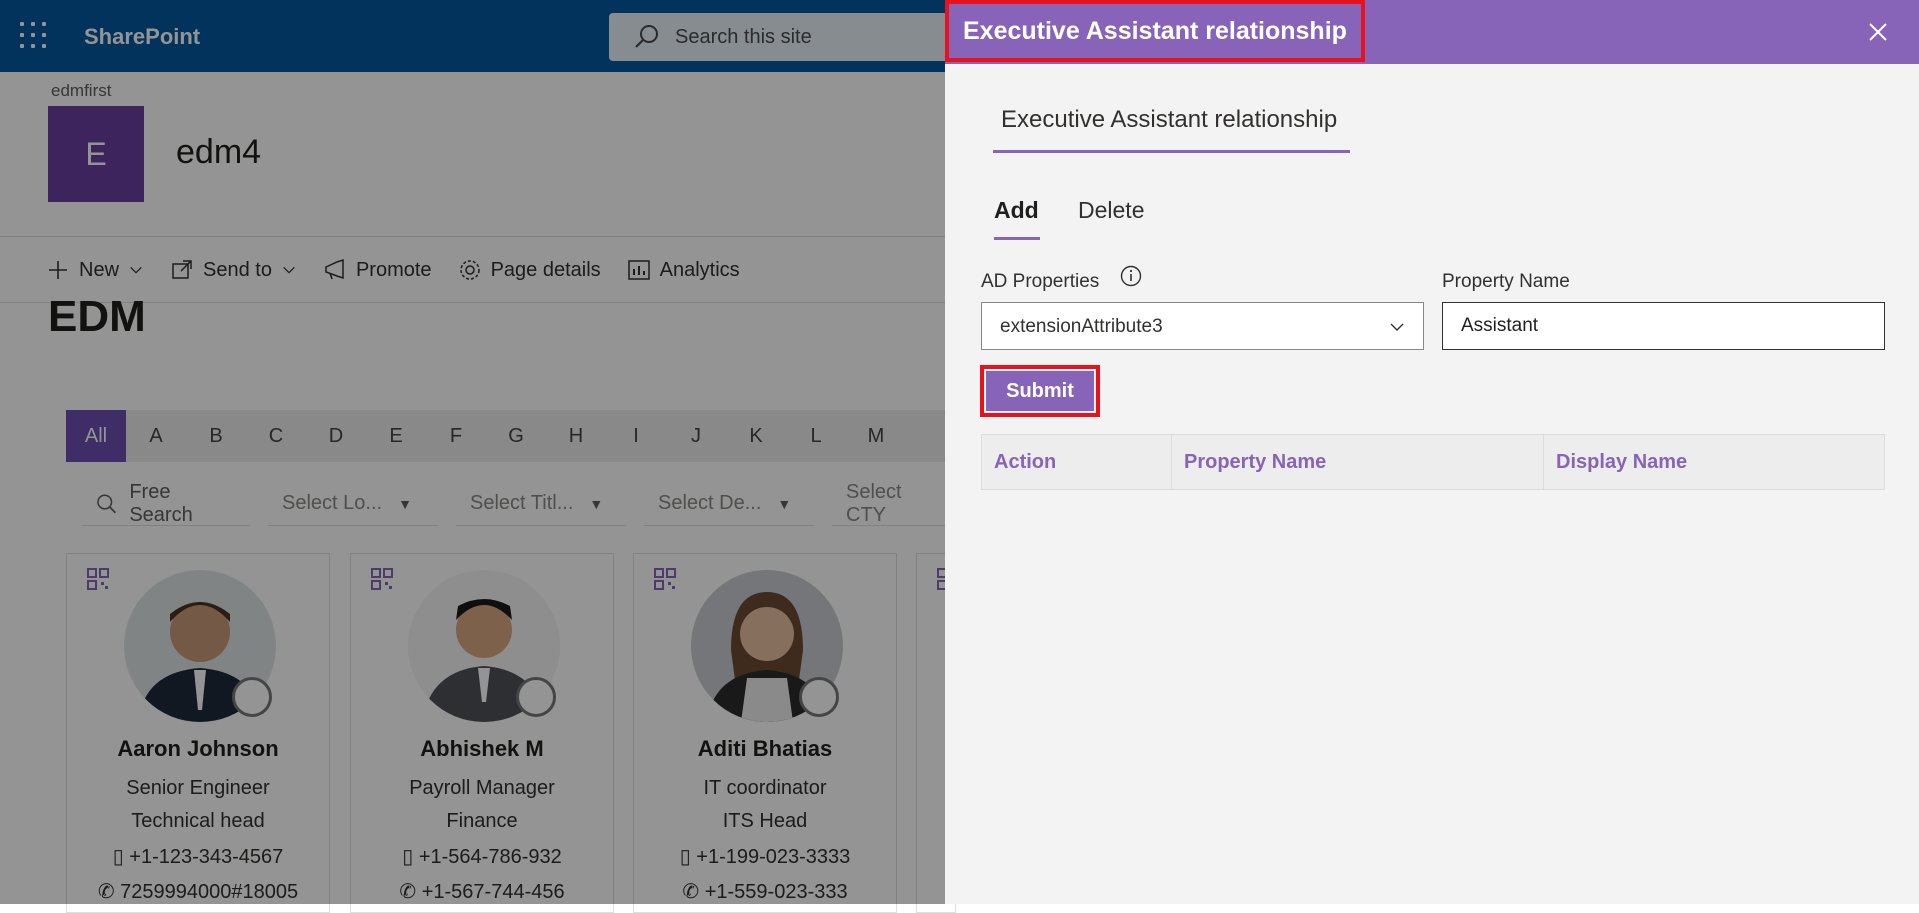 This screenshot has width=1919, height=913. Describe the element at coordinates (1397, 327) in the screenshot. I see `chevron-down-icon` at that location.